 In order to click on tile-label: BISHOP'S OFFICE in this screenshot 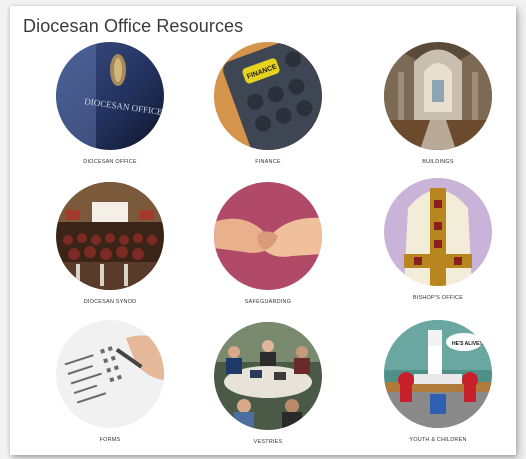, I will do `click(438, 298)`.